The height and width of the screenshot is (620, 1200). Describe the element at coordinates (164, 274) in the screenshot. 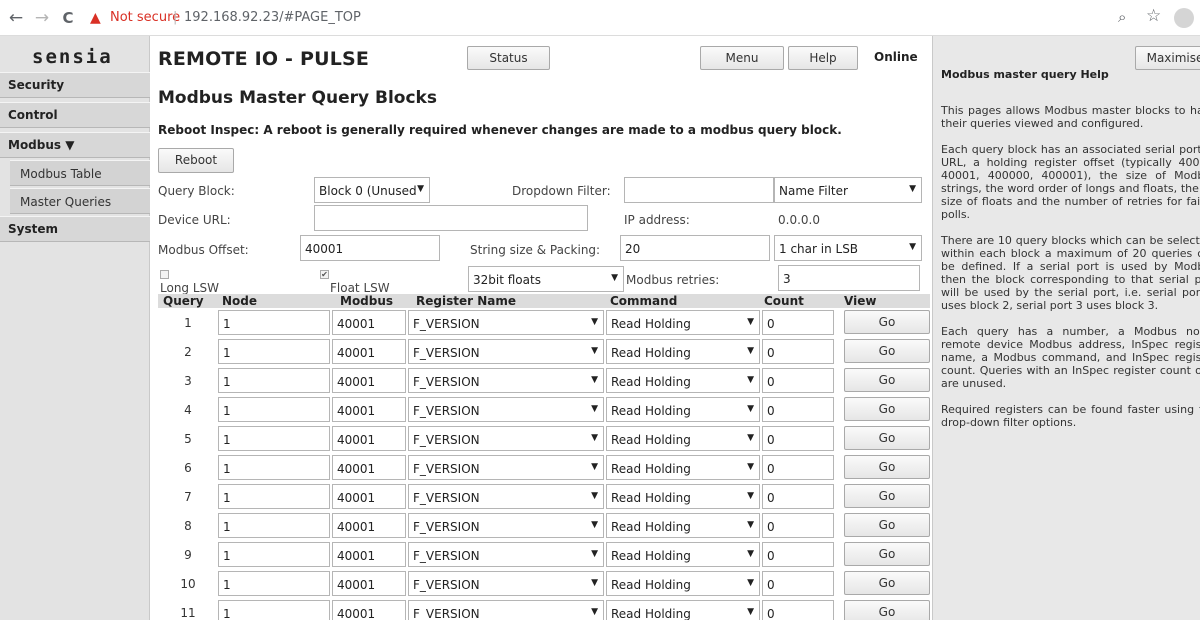

I see `long-lsw-checkbox` at that location.